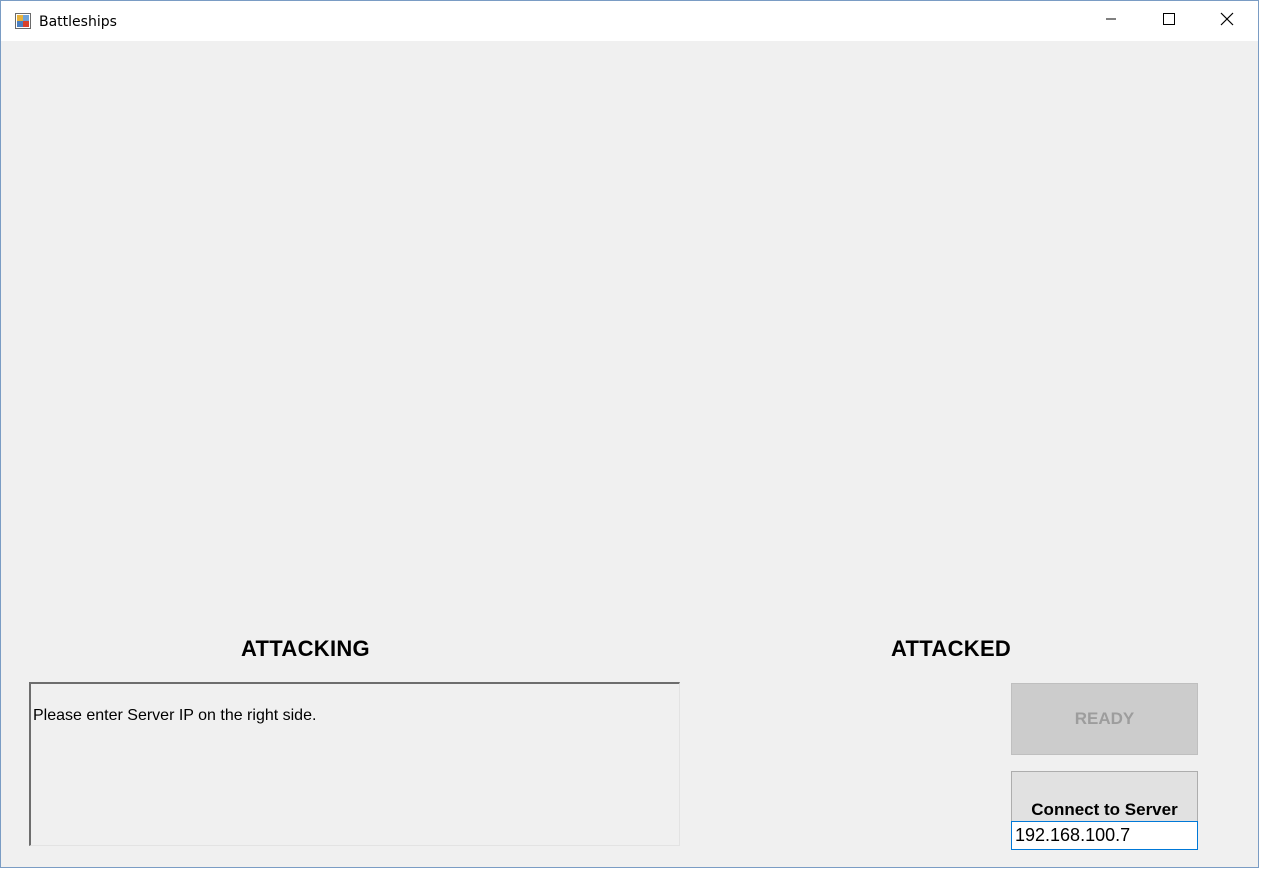 The height and width of the screenshot is (870, 1261). What do you see at coordinates (1104, 797) in the screenshot?
I see `connect-to-server-button: Connect to Server` at bounding box center [1104, 797].